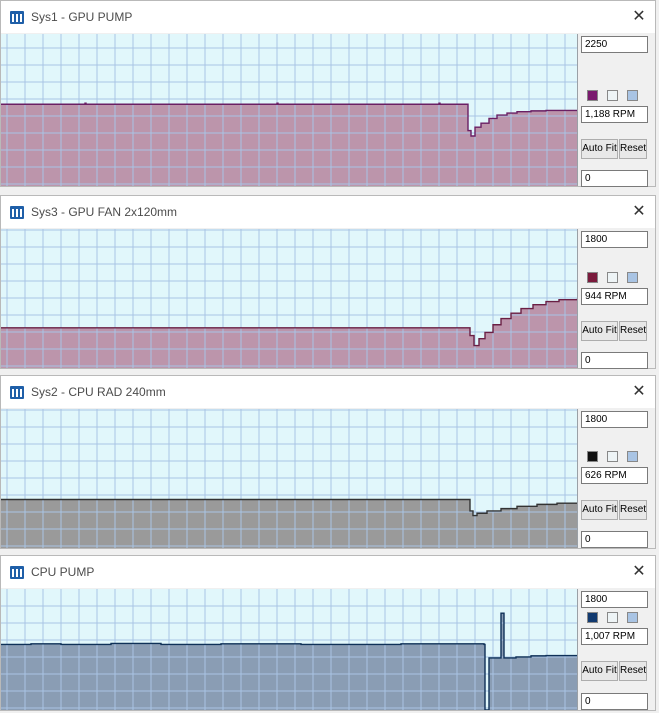 The image size is (659, 713). I want to click on window-title: Sys1 - GPU PUMP, so click(82, 17).